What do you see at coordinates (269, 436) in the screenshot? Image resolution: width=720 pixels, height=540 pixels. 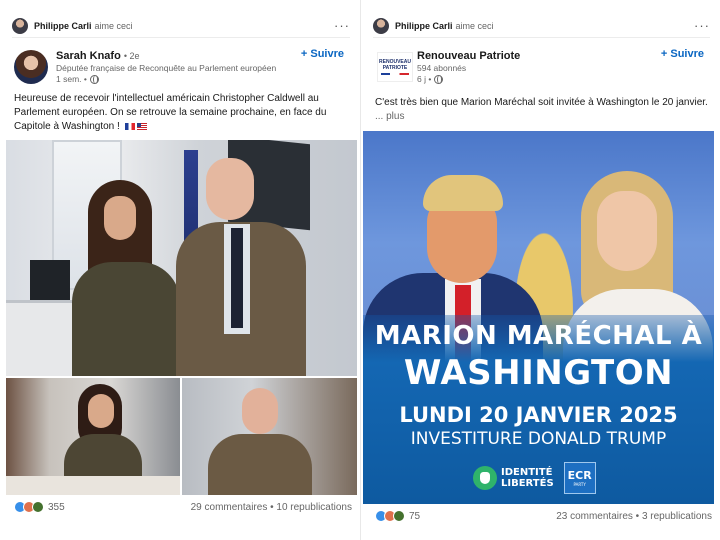 I see `photo-bottom-right` at bounding box center [269, 436].